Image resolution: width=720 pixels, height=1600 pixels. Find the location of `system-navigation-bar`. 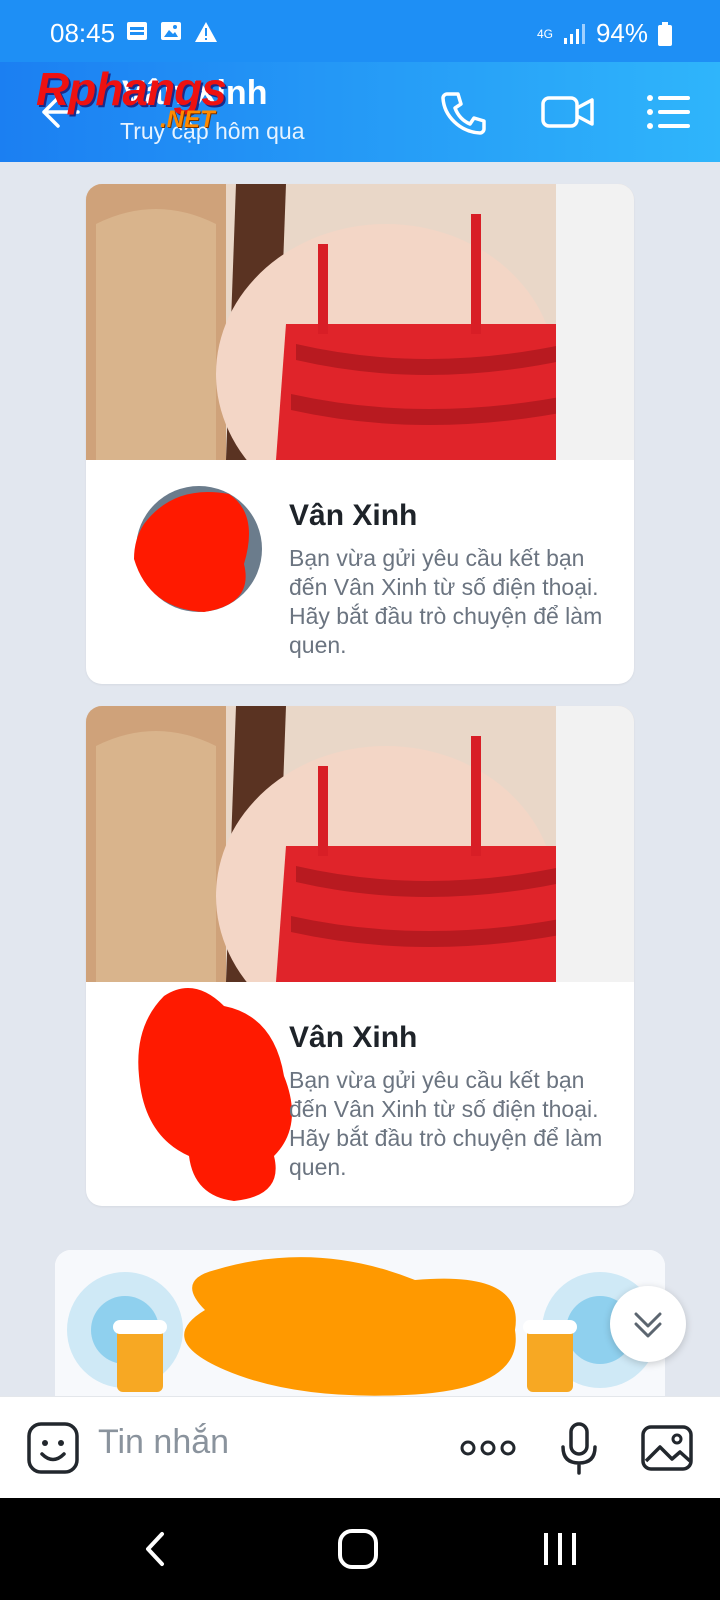

system-navigation-bar is located at coordinates (360, 1549).